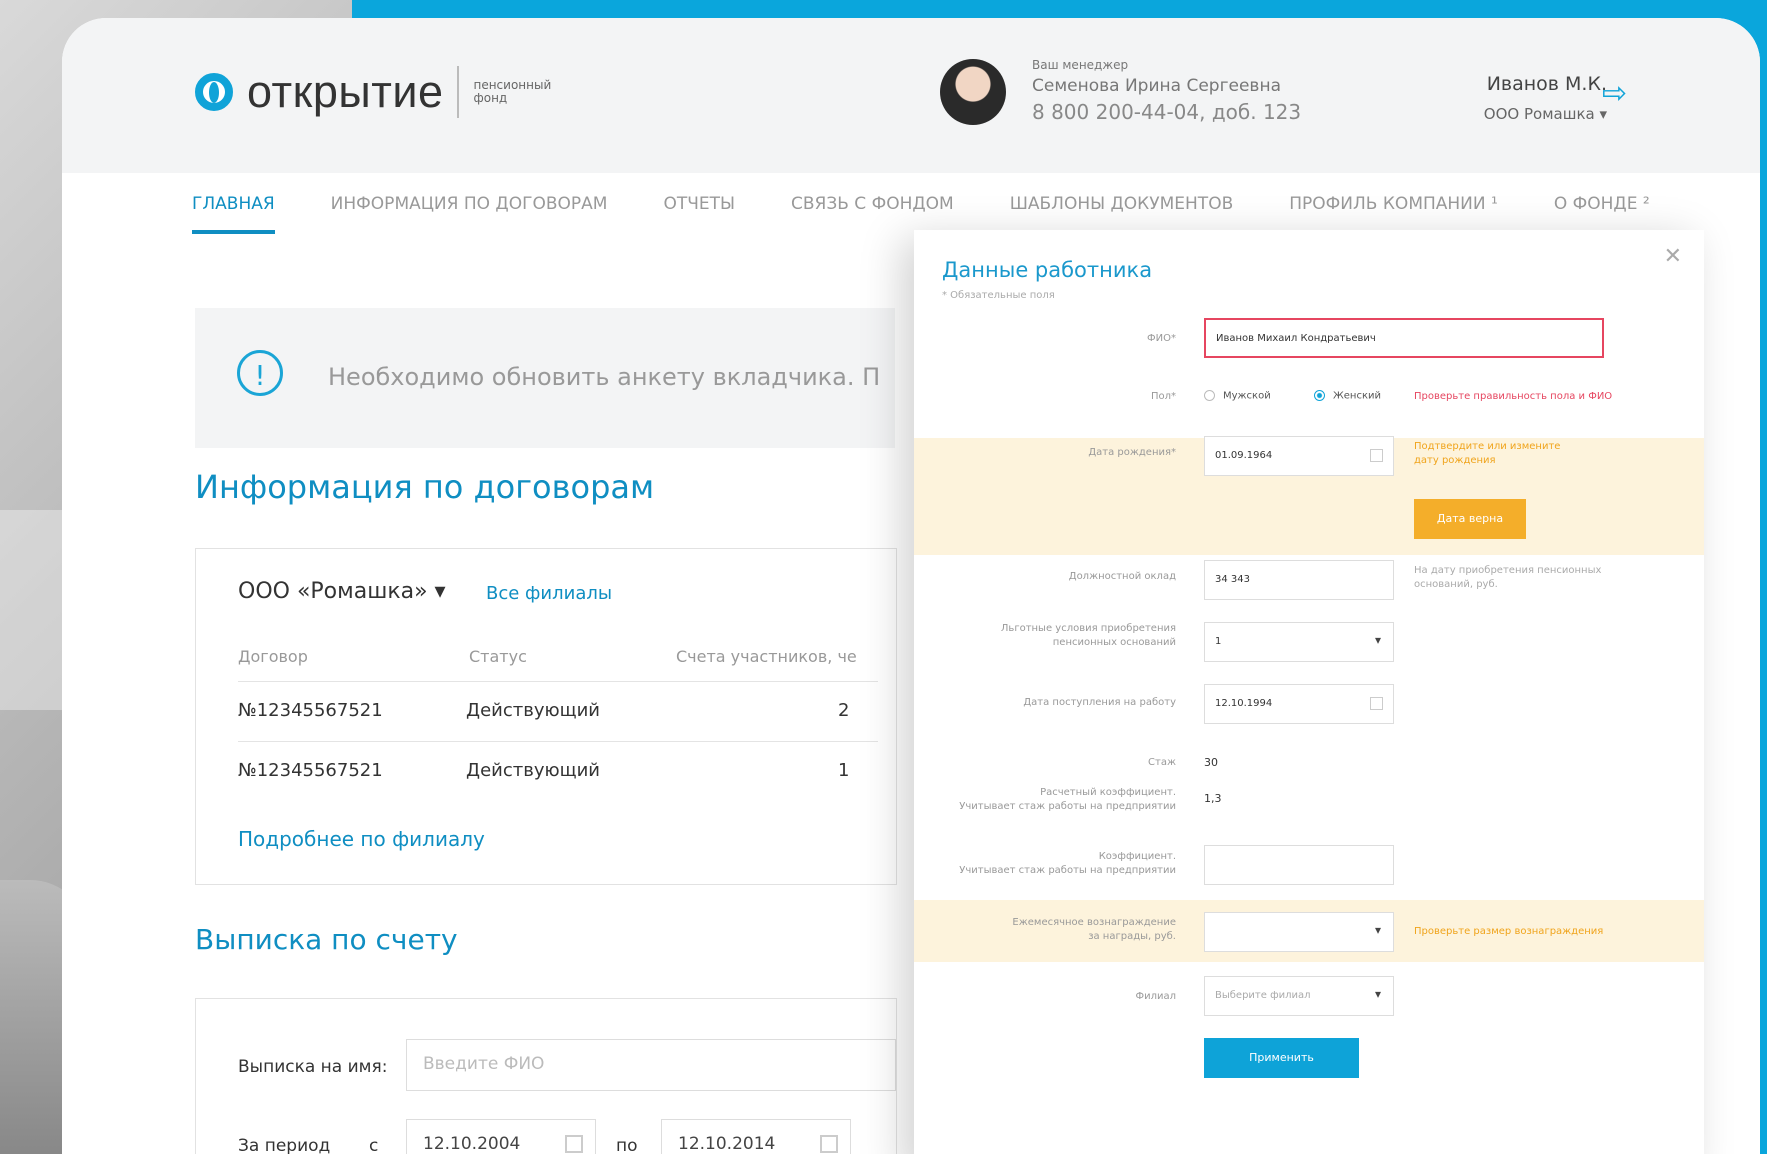 This screenshot has height=1154, width=1767. Describe the element at coordinates (490, 98) in the screenshot. I see `logo-subtitle-line: фонд` at that location.